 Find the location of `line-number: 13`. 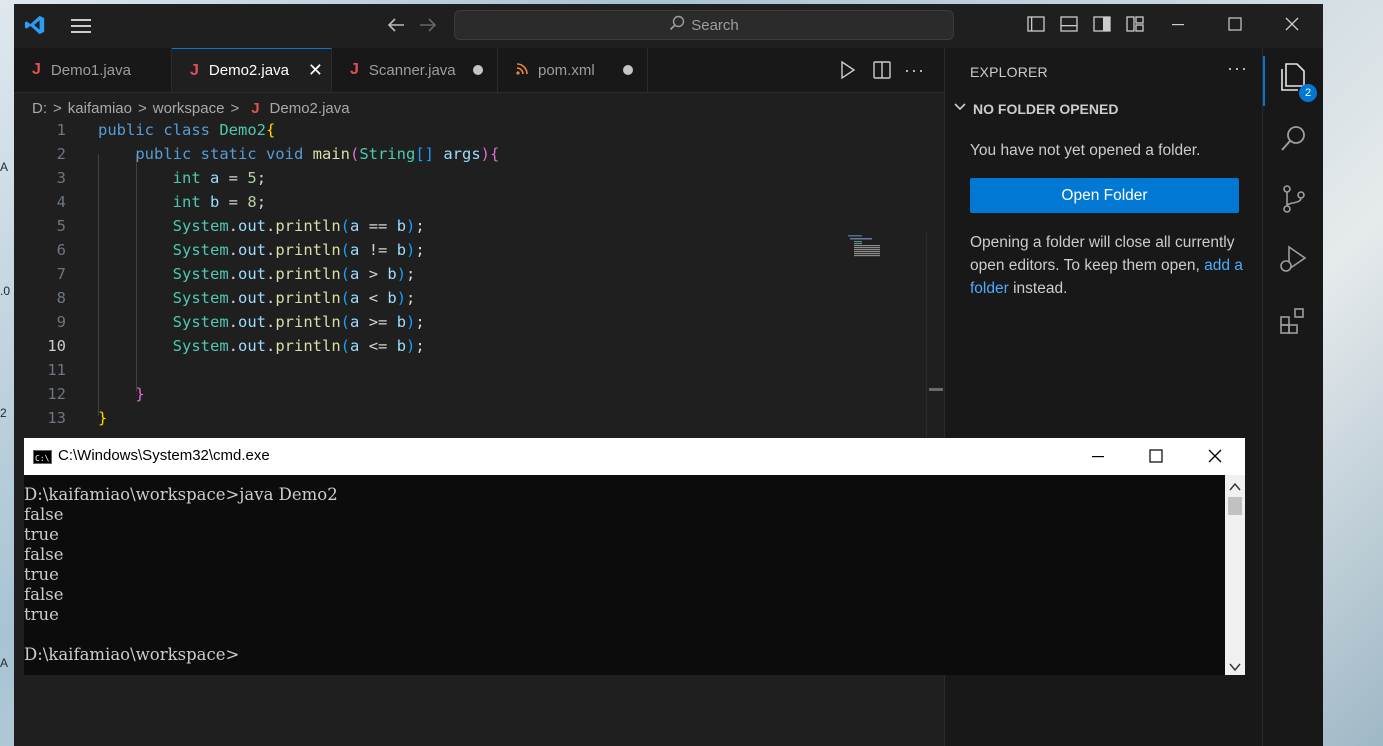

line-number: 13 is located at coordinates (56, 418).